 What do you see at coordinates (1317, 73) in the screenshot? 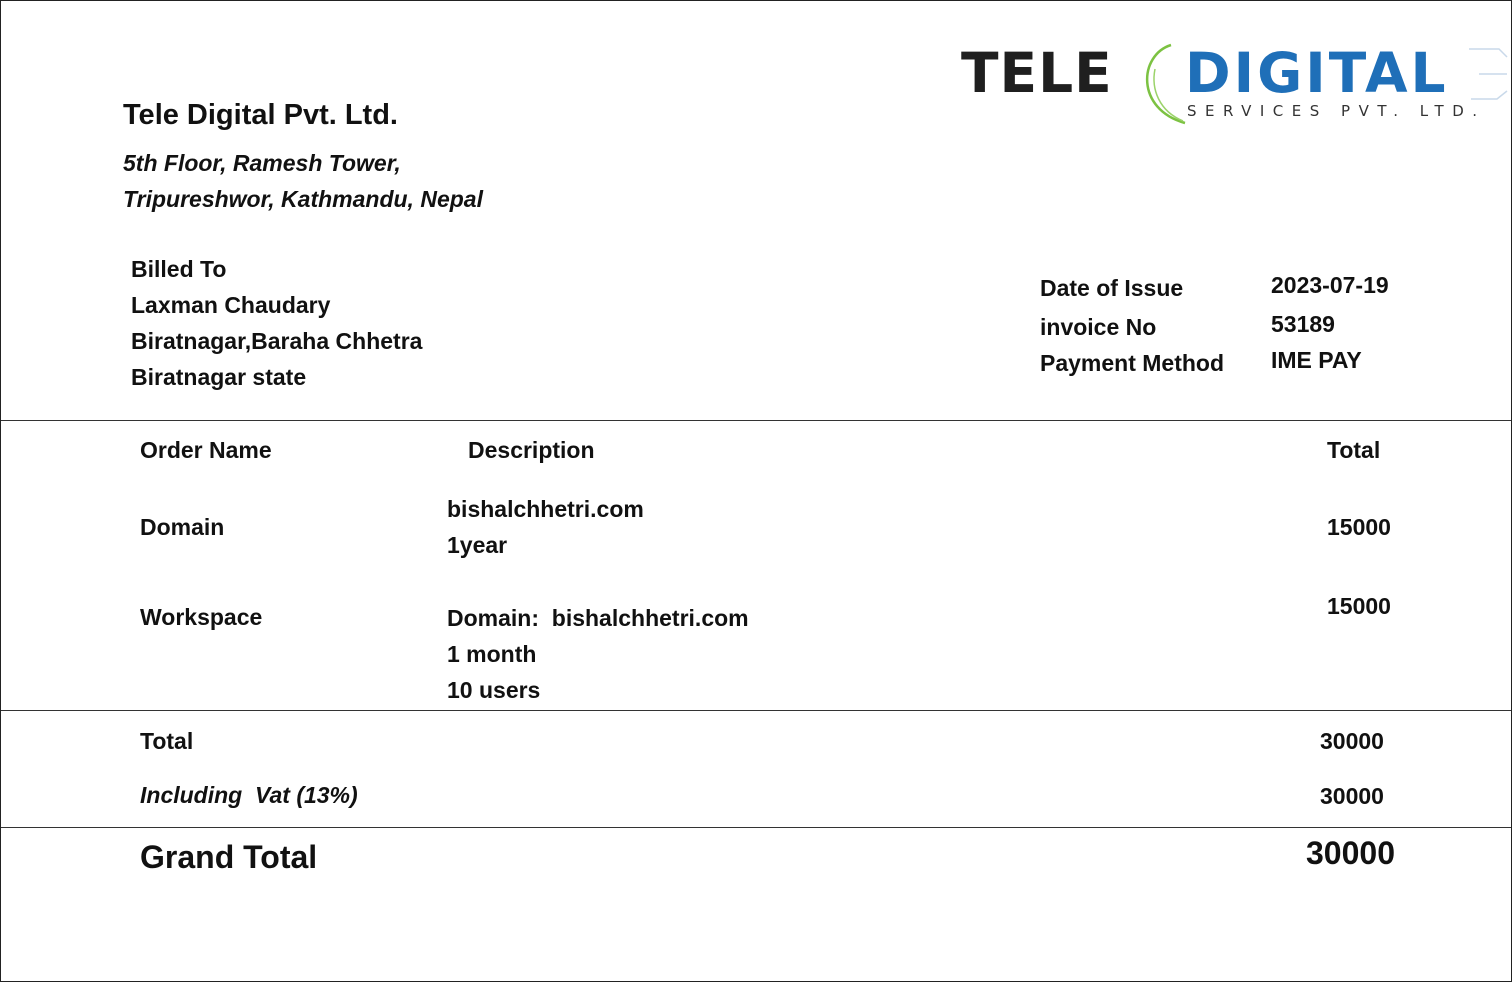
I see `logo-word-digital: DIGITAL` at bounding box center [1317, 73].